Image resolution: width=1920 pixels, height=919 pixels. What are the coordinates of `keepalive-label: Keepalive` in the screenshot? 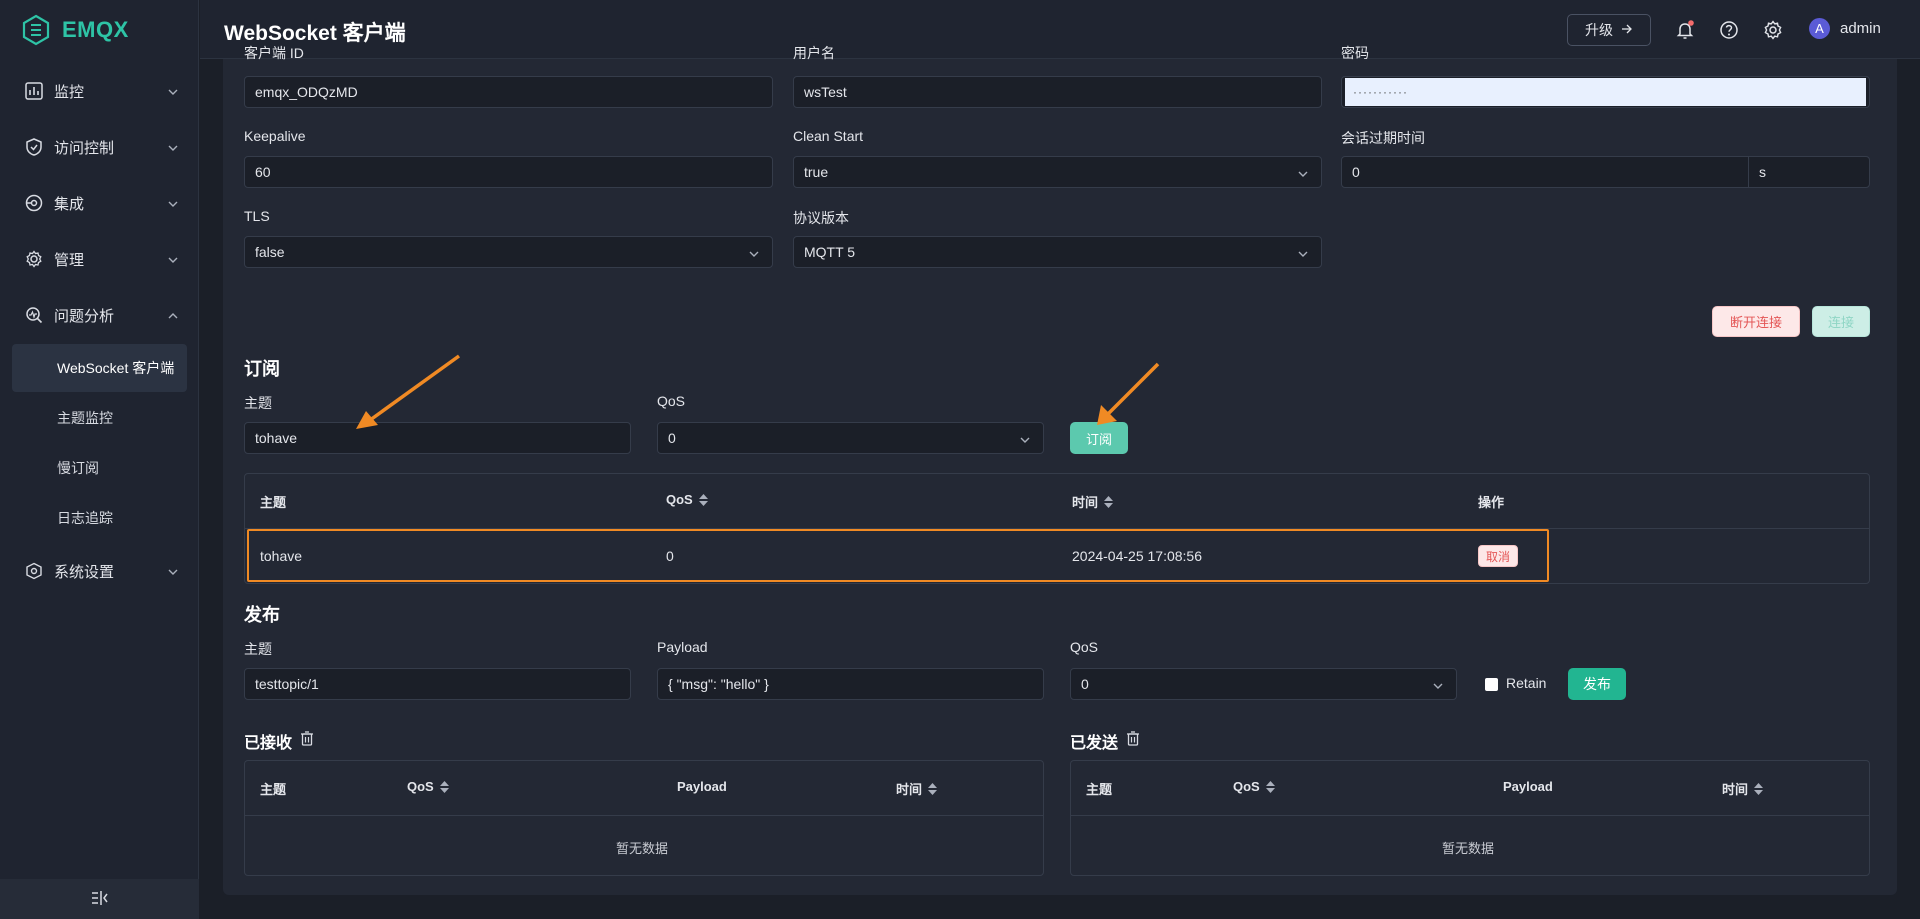 It's located at (275, 136).